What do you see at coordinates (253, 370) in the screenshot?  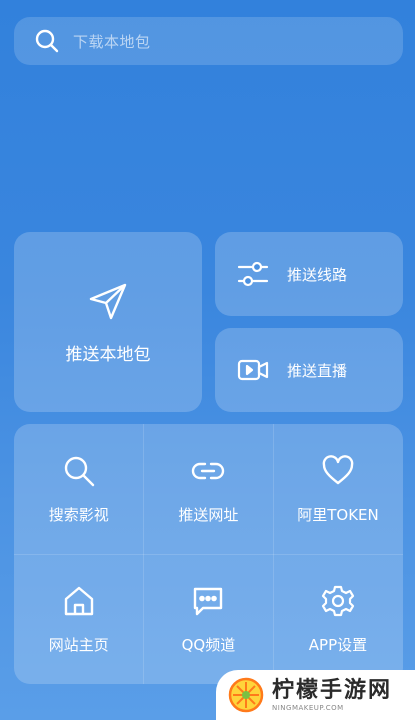 I see `video-camera-icon` at bounding box center [253, 370].